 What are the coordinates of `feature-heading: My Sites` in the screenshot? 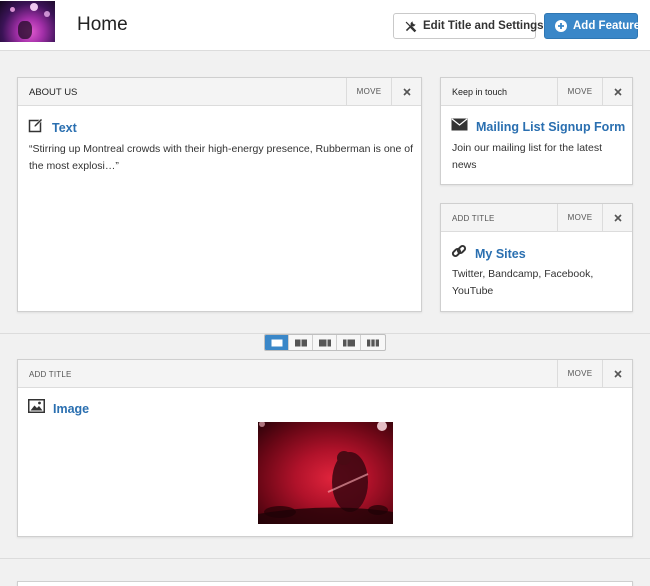 It's located at (488, 253).